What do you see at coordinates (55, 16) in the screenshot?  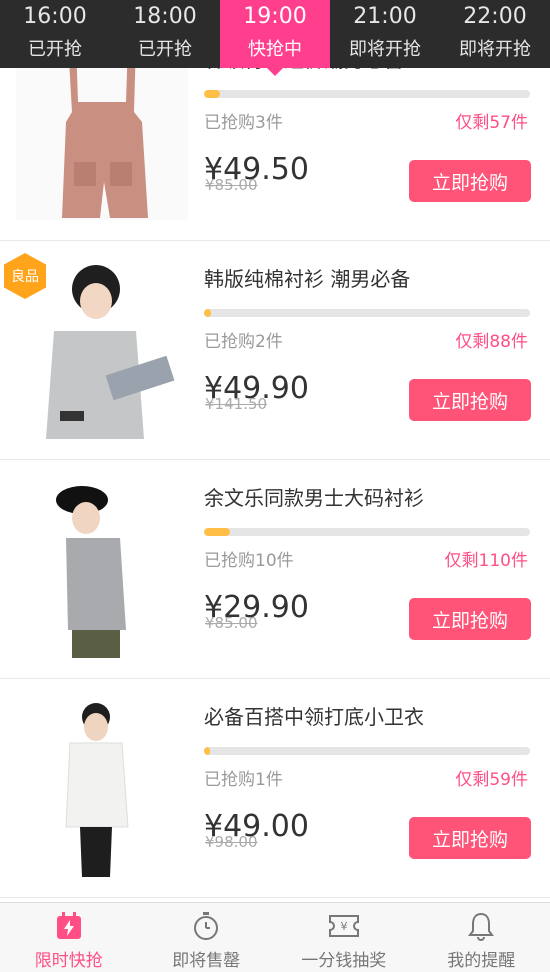 I see `slot-time: 16:00` at bounding box center [55, 16].